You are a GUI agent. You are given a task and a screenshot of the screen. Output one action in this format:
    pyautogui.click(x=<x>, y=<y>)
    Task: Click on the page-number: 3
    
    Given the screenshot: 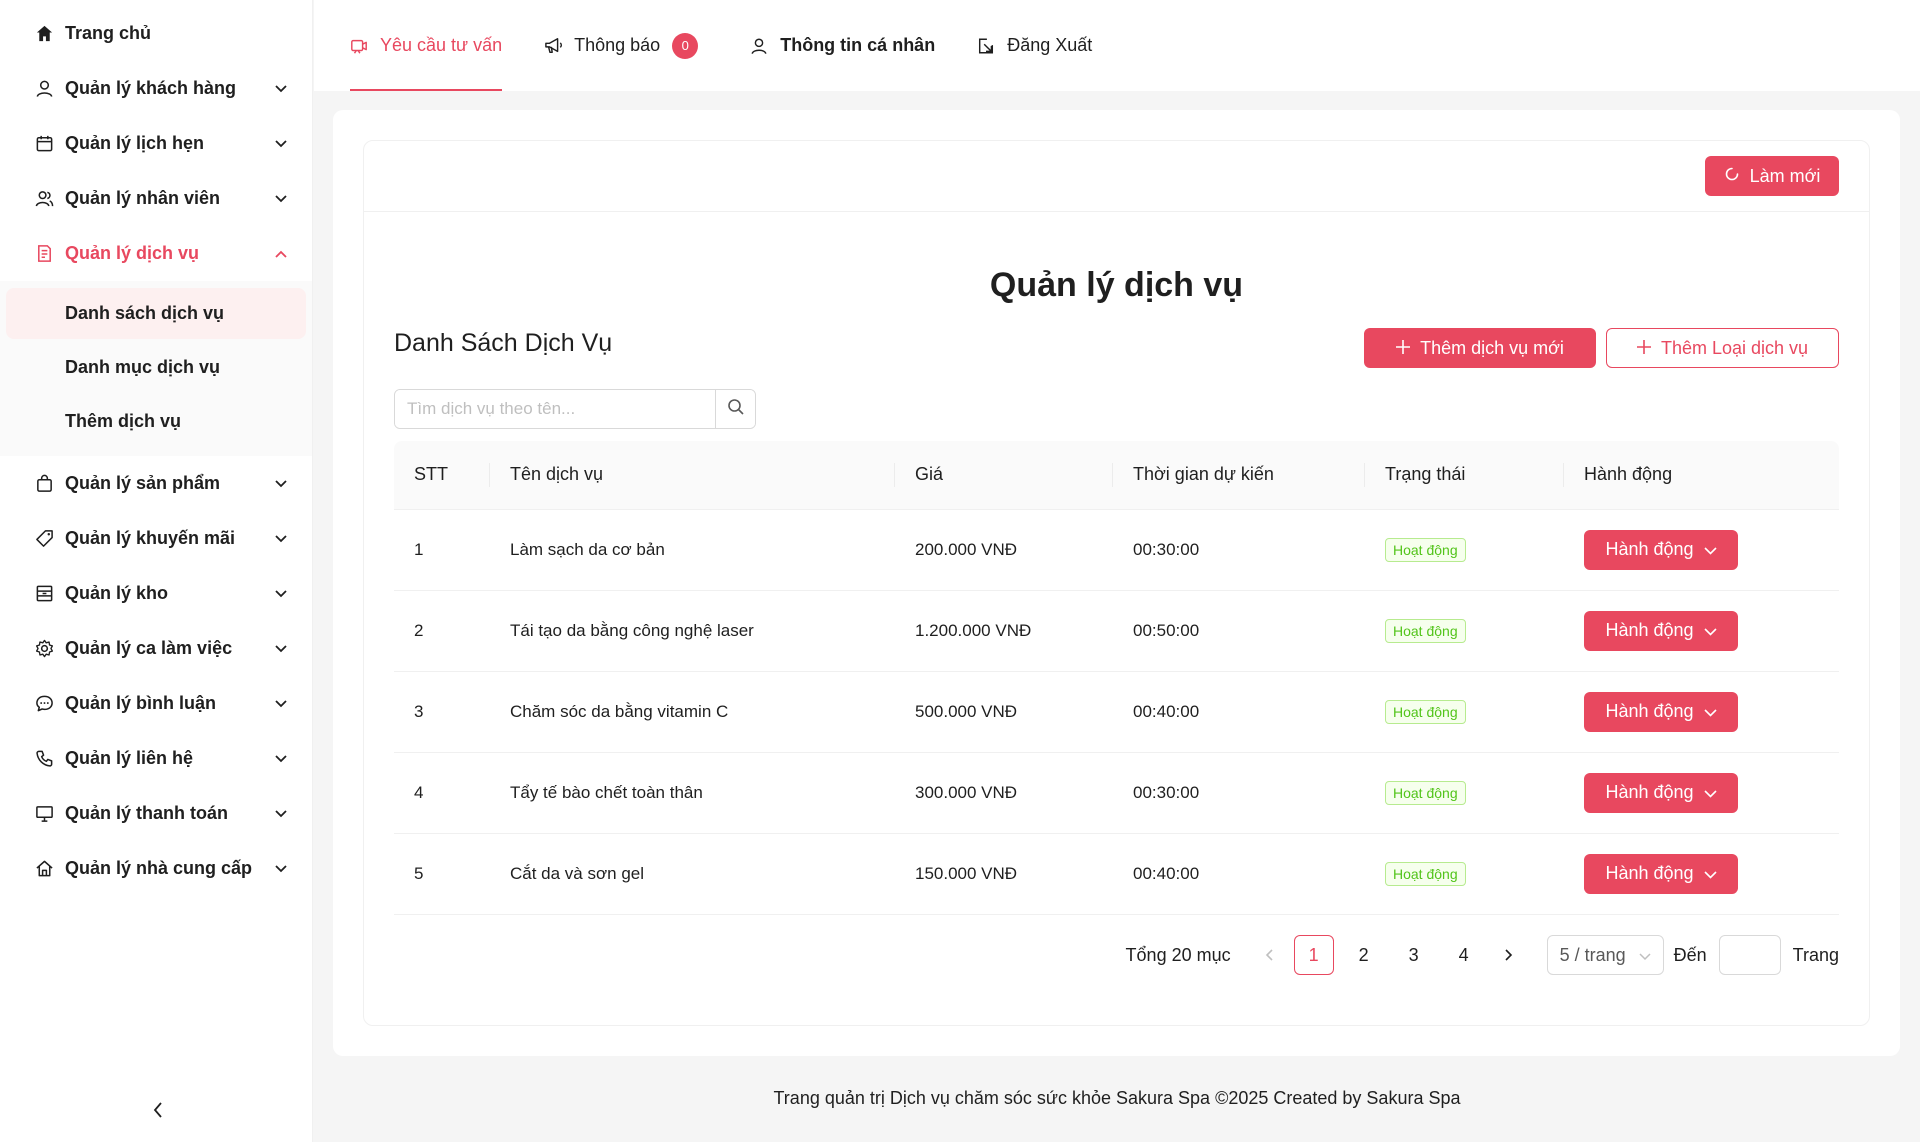 What is the action you would take?
    pyautogui.click(x=1414, y=955)
    